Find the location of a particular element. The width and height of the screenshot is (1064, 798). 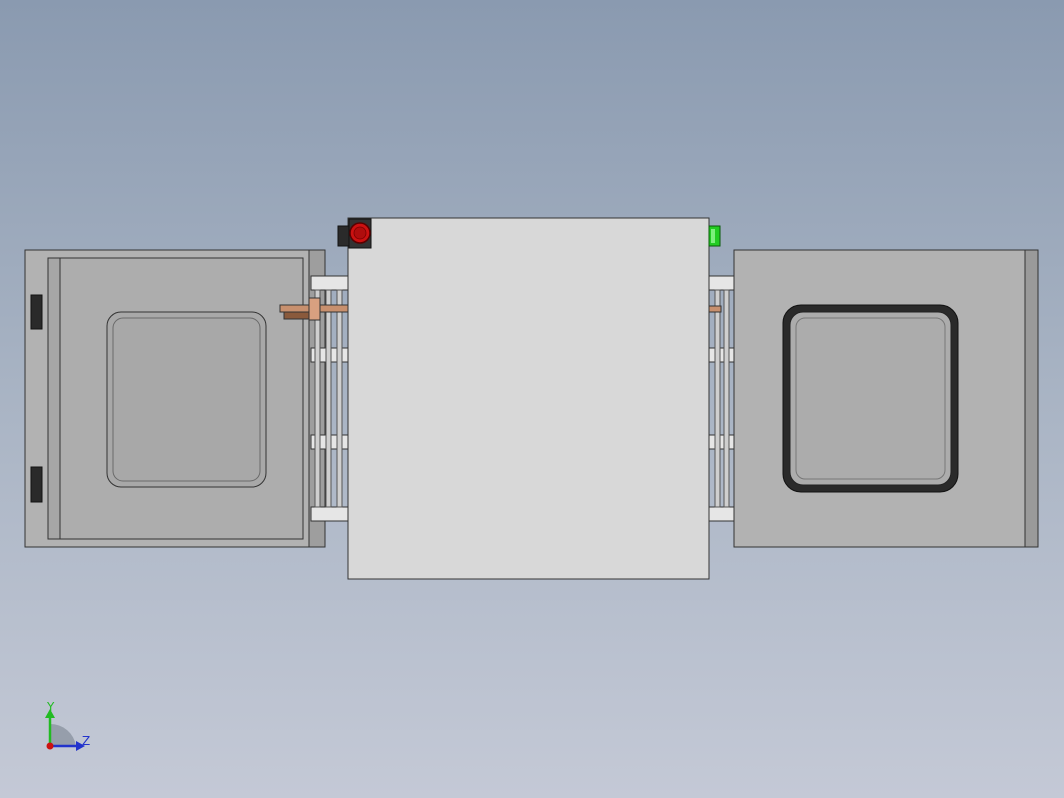

left-door is located at coordinates (175, 398).